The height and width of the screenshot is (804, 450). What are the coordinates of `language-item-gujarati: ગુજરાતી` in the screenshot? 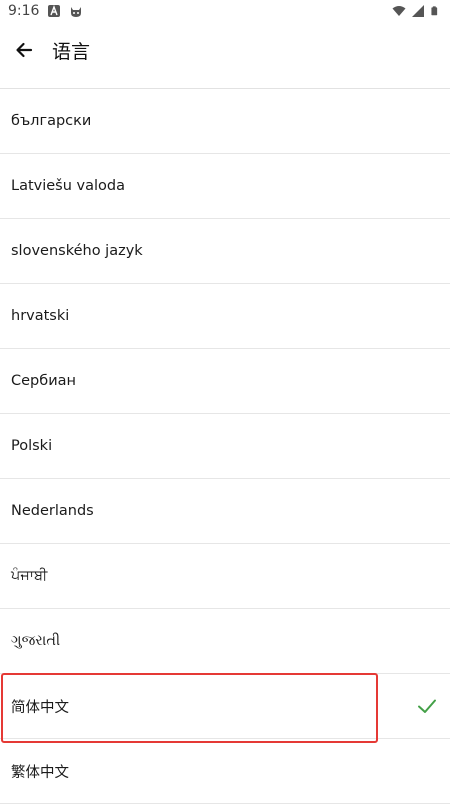 It's located at (225, 641).